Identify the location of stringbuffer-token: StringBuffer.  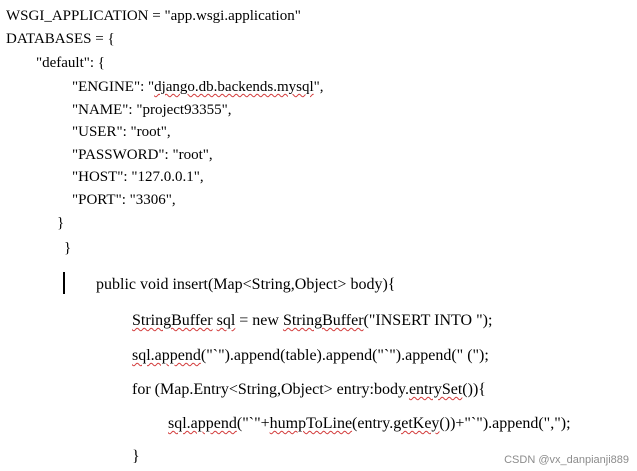
(172, 320).